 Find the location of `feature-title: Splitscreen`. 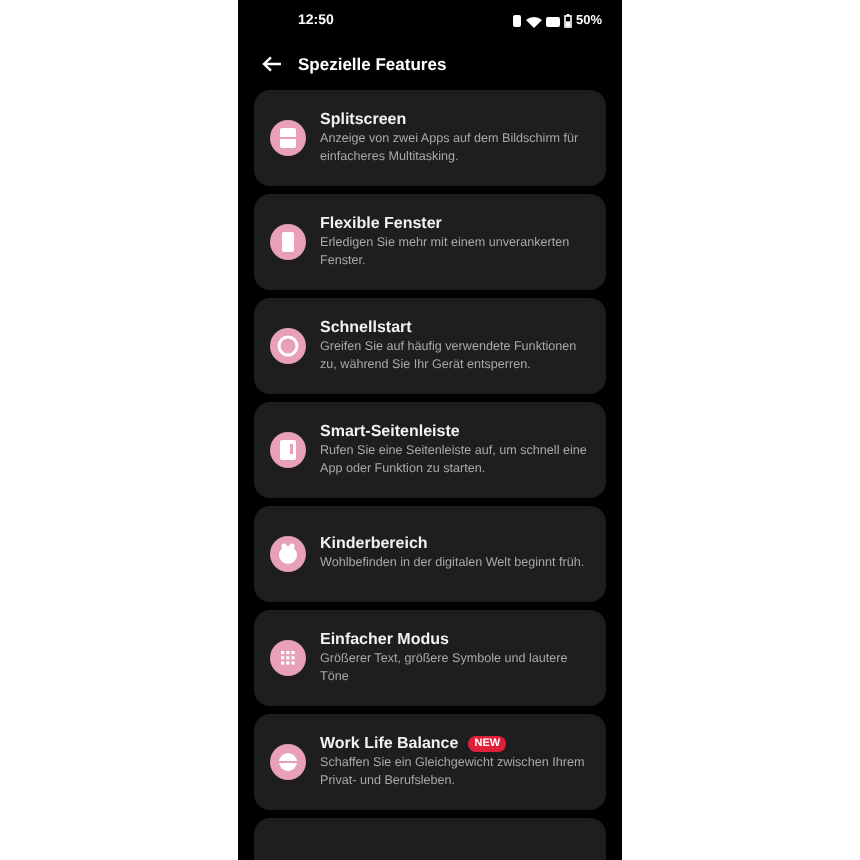

feature-title: Splitscreen is located at coordinates (363, 119).